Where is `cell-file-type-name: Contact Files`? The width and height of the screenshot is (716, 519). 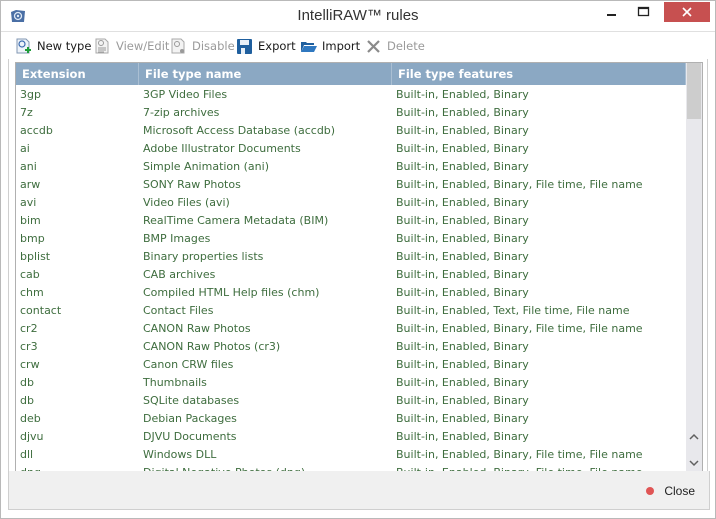 cell-file-type-name: Contact Files is located at coordinates (178, 310).